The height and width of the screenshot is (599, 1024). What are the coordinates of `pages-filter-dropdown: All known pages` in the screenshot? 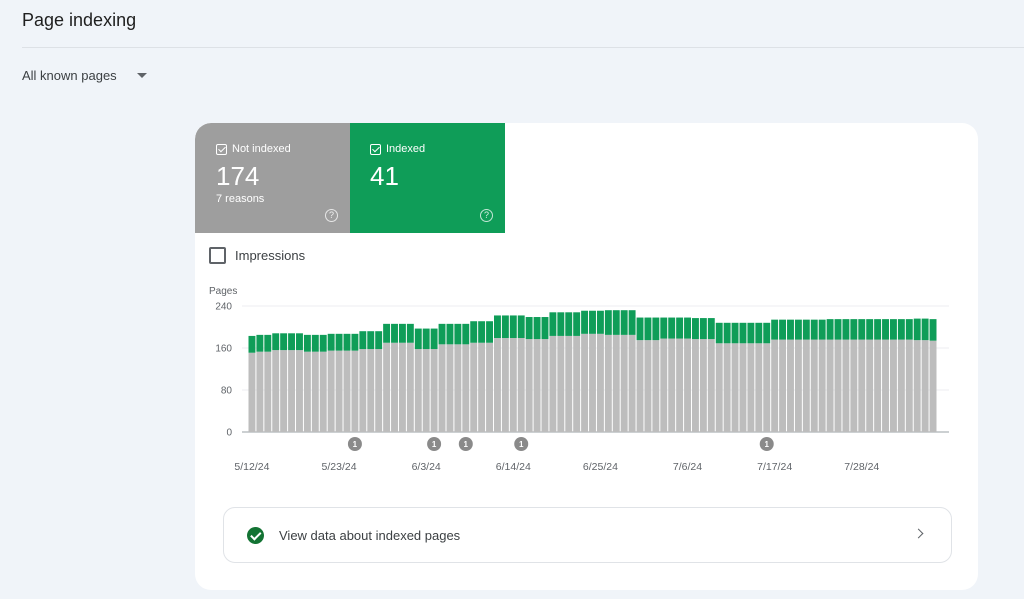 It's located at (84, 75).